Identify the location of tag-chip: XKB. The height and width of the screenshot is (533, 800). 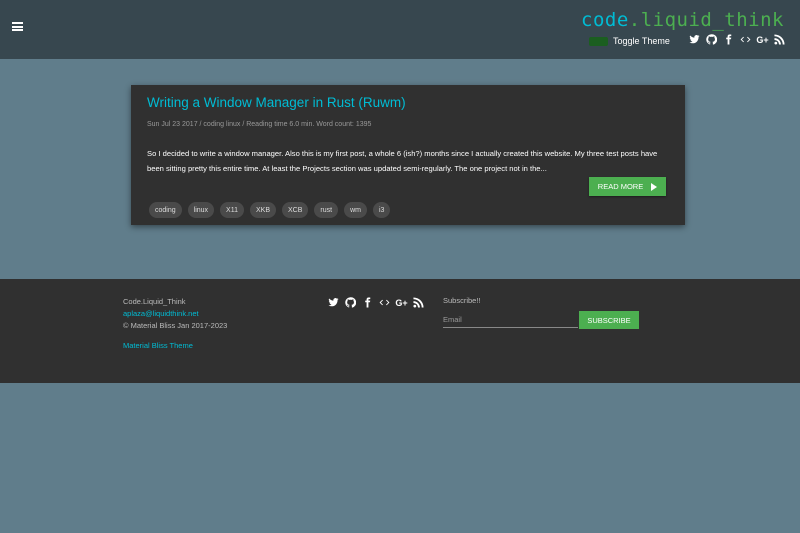
(262, 210).